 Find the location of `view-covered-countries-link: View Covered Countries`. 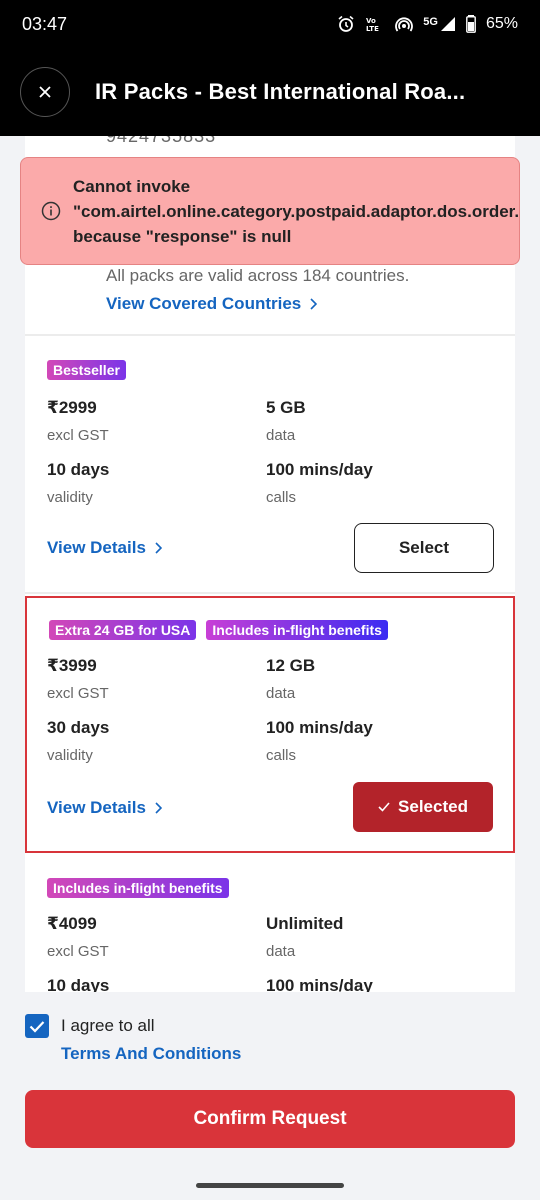

view-covered-countries-link: View Covered Countries is located at coordinates (212, 304).